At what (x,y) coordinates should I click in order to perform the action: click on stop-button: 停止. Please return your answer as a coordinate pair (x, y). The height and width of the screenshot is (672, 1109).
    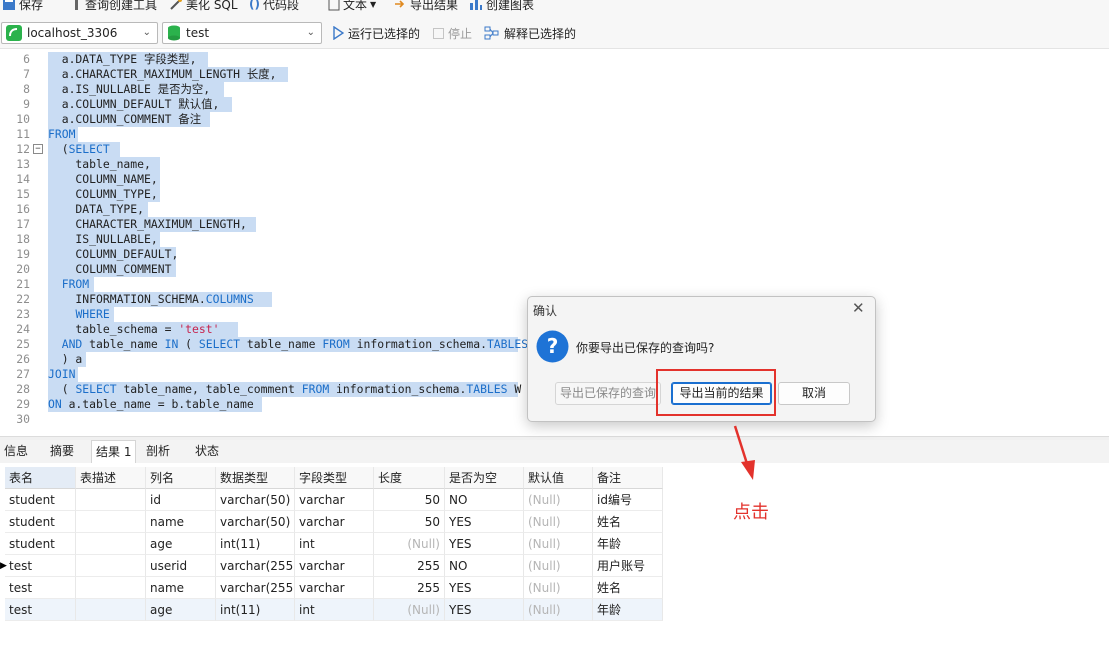
    Looking at the image, I should click on (452, 33).